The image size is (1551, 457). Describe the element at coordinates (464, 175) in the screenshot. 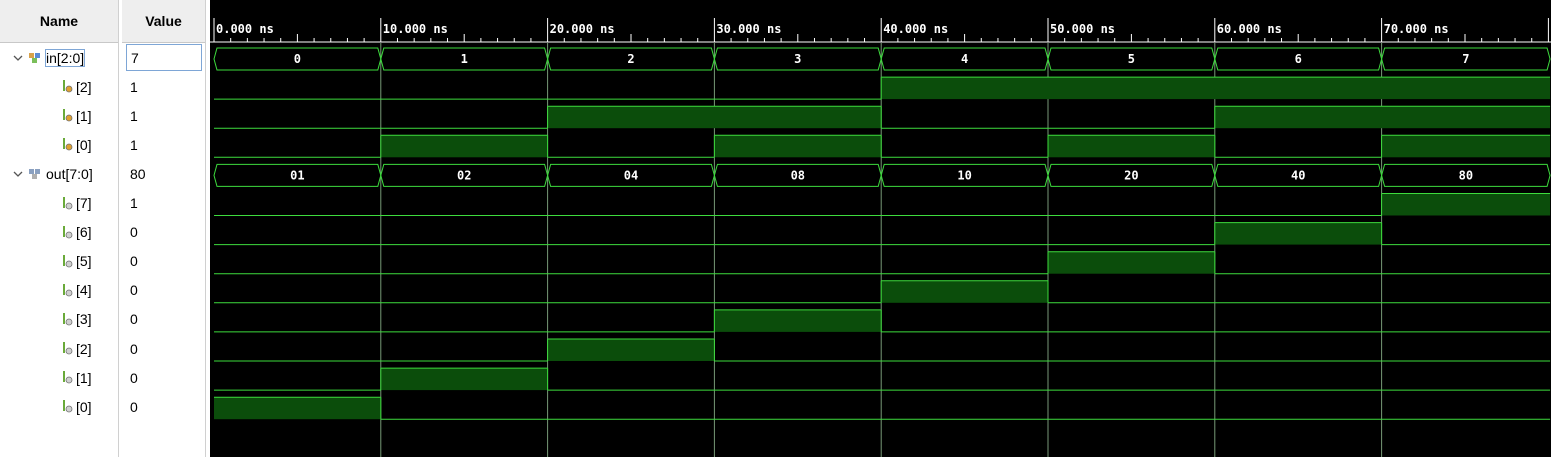

I see `bus-value-label: 02` at that location.